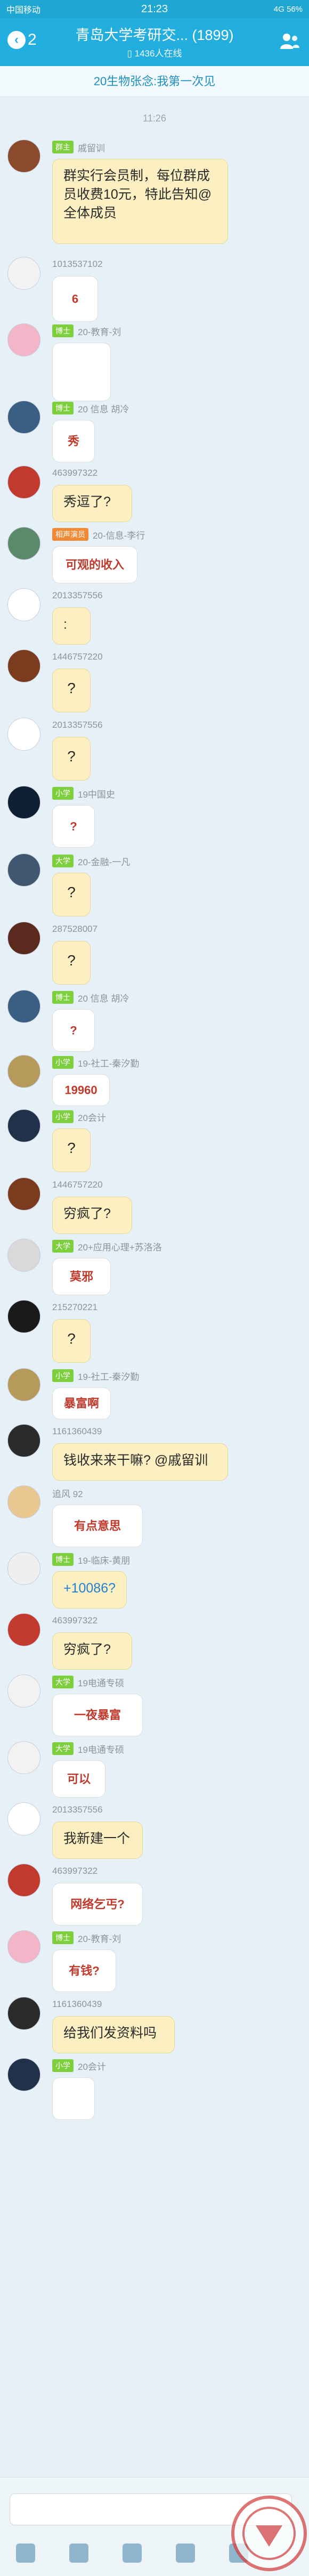 The height and width of the screenshot is (2576, 309). I want to click on sticker-image: 暴富啊, so click(81, 1403).